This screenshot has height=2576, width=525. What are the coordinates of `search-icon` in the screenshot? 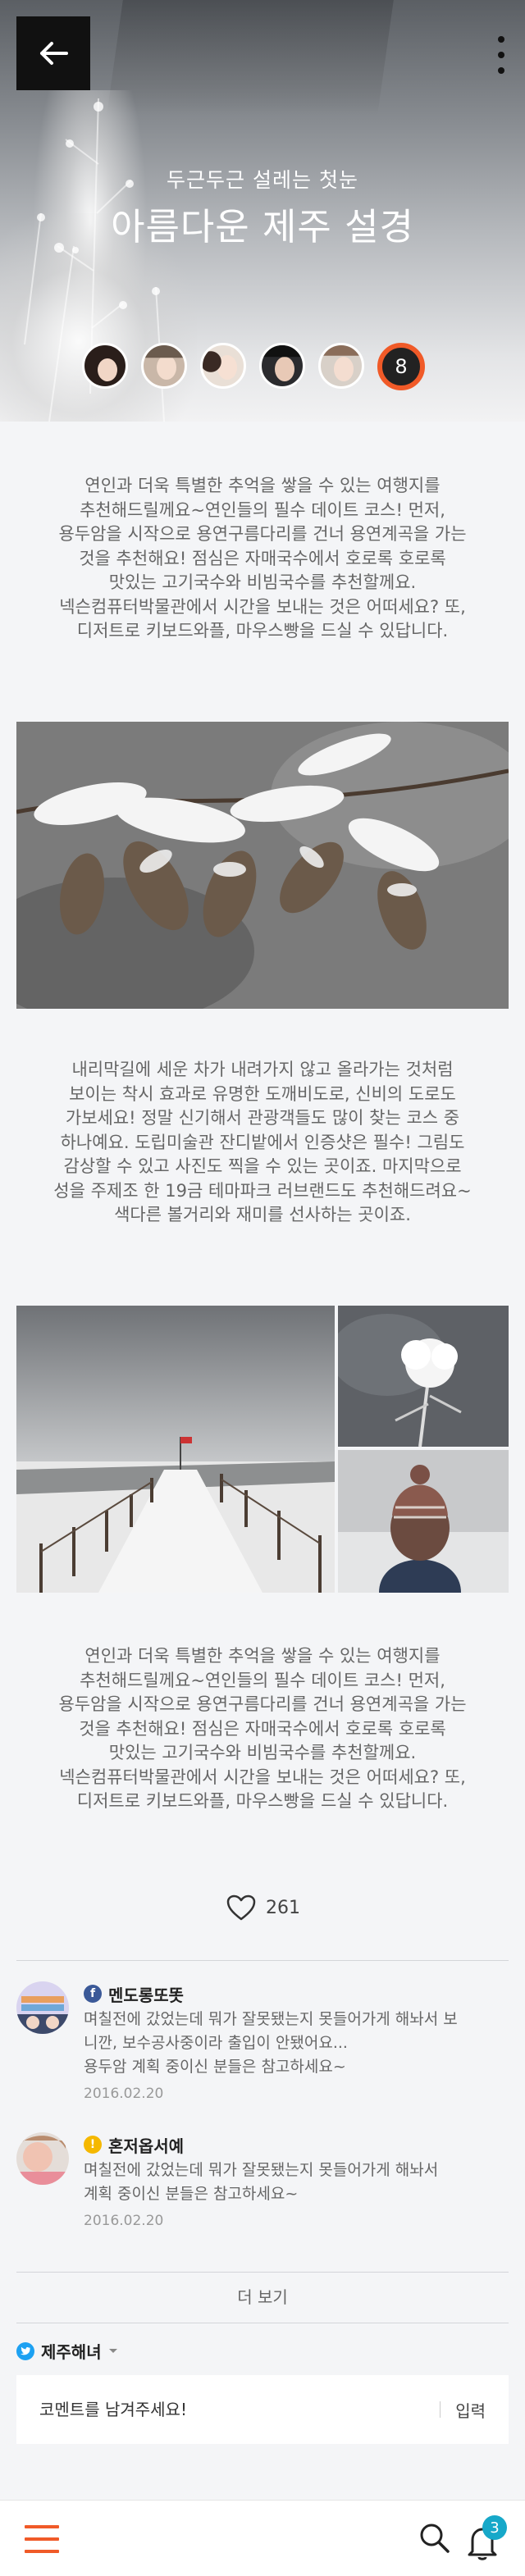 It's located at (435, 2538).